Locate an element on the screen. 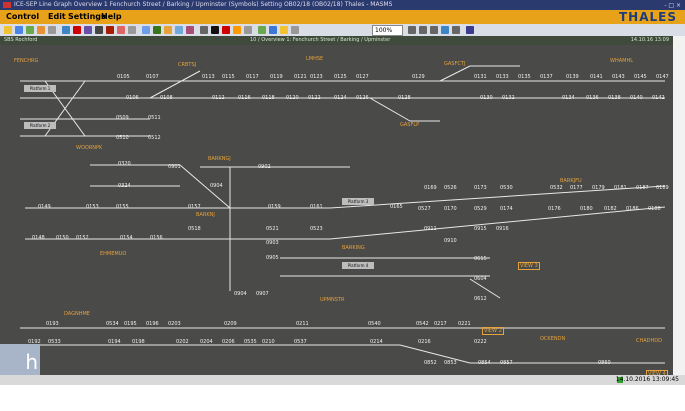 The image size is (685, 411). signal-0147: 0147 is located at coordinates (662, 77).